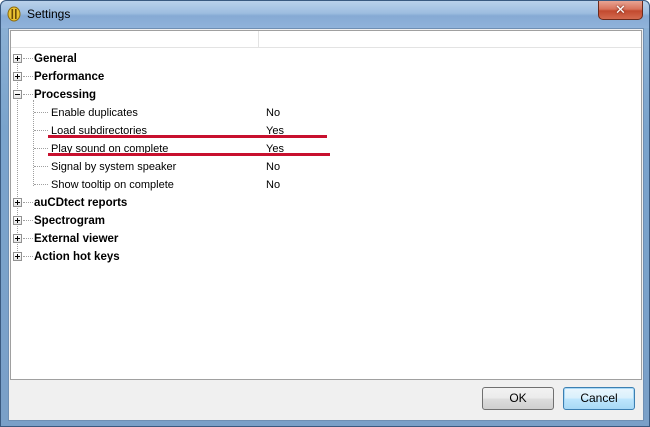  Describe the element at coordinates (258, 39) in the screenshot. I see `column-separator` at that location.